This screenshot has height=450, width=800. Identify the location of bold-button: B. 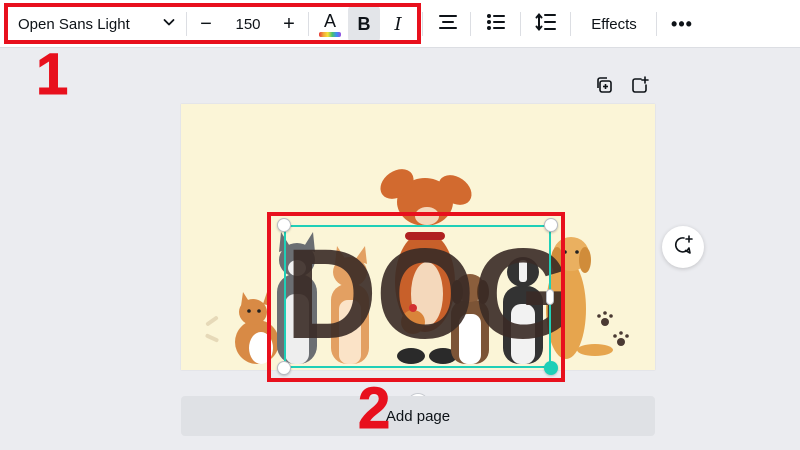
(364, 24).